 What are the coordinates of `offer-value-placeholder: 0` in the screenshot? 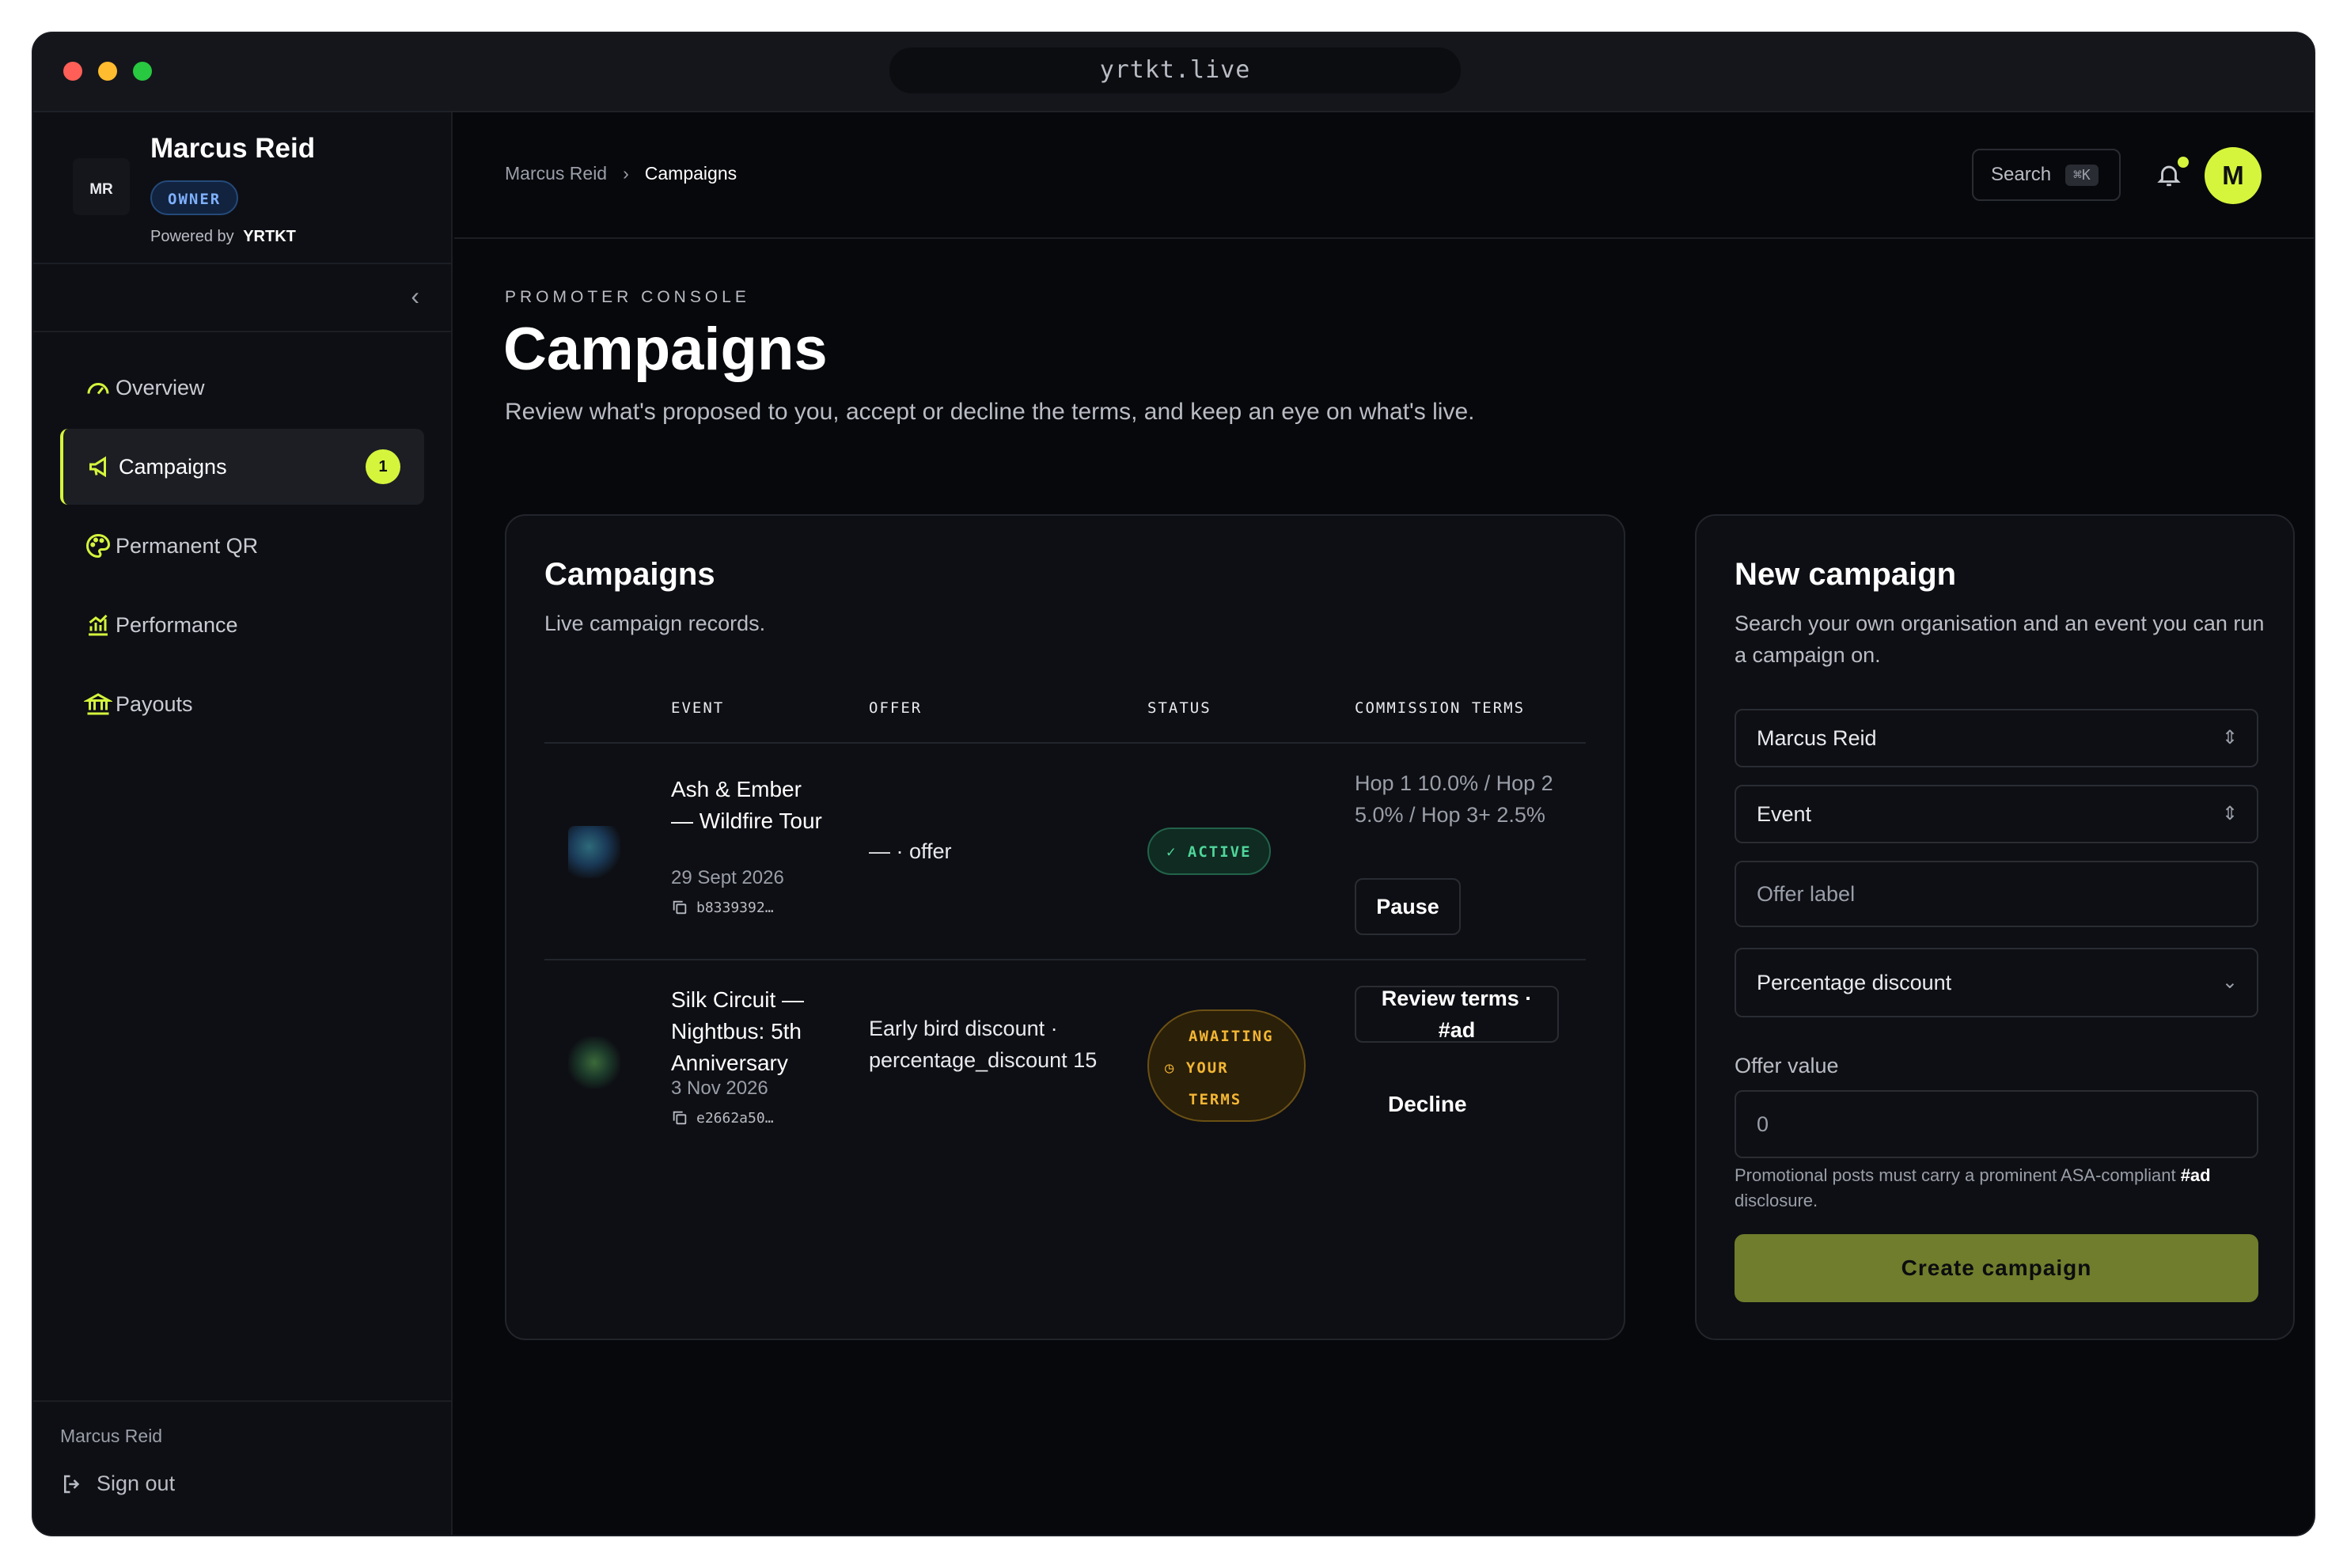 It's located at (1763, 1124).